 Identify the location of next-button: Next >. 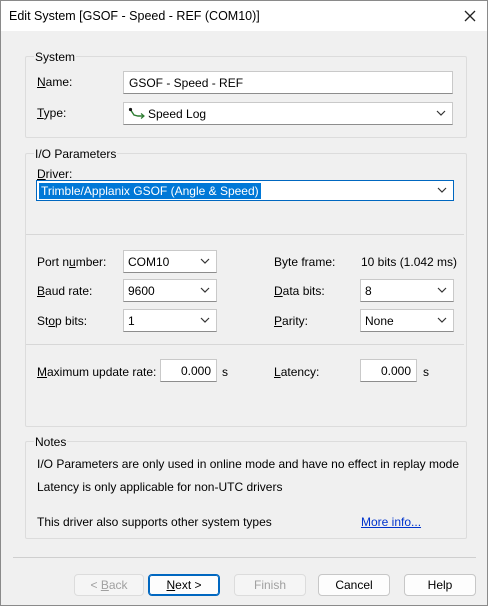
(184, 585).